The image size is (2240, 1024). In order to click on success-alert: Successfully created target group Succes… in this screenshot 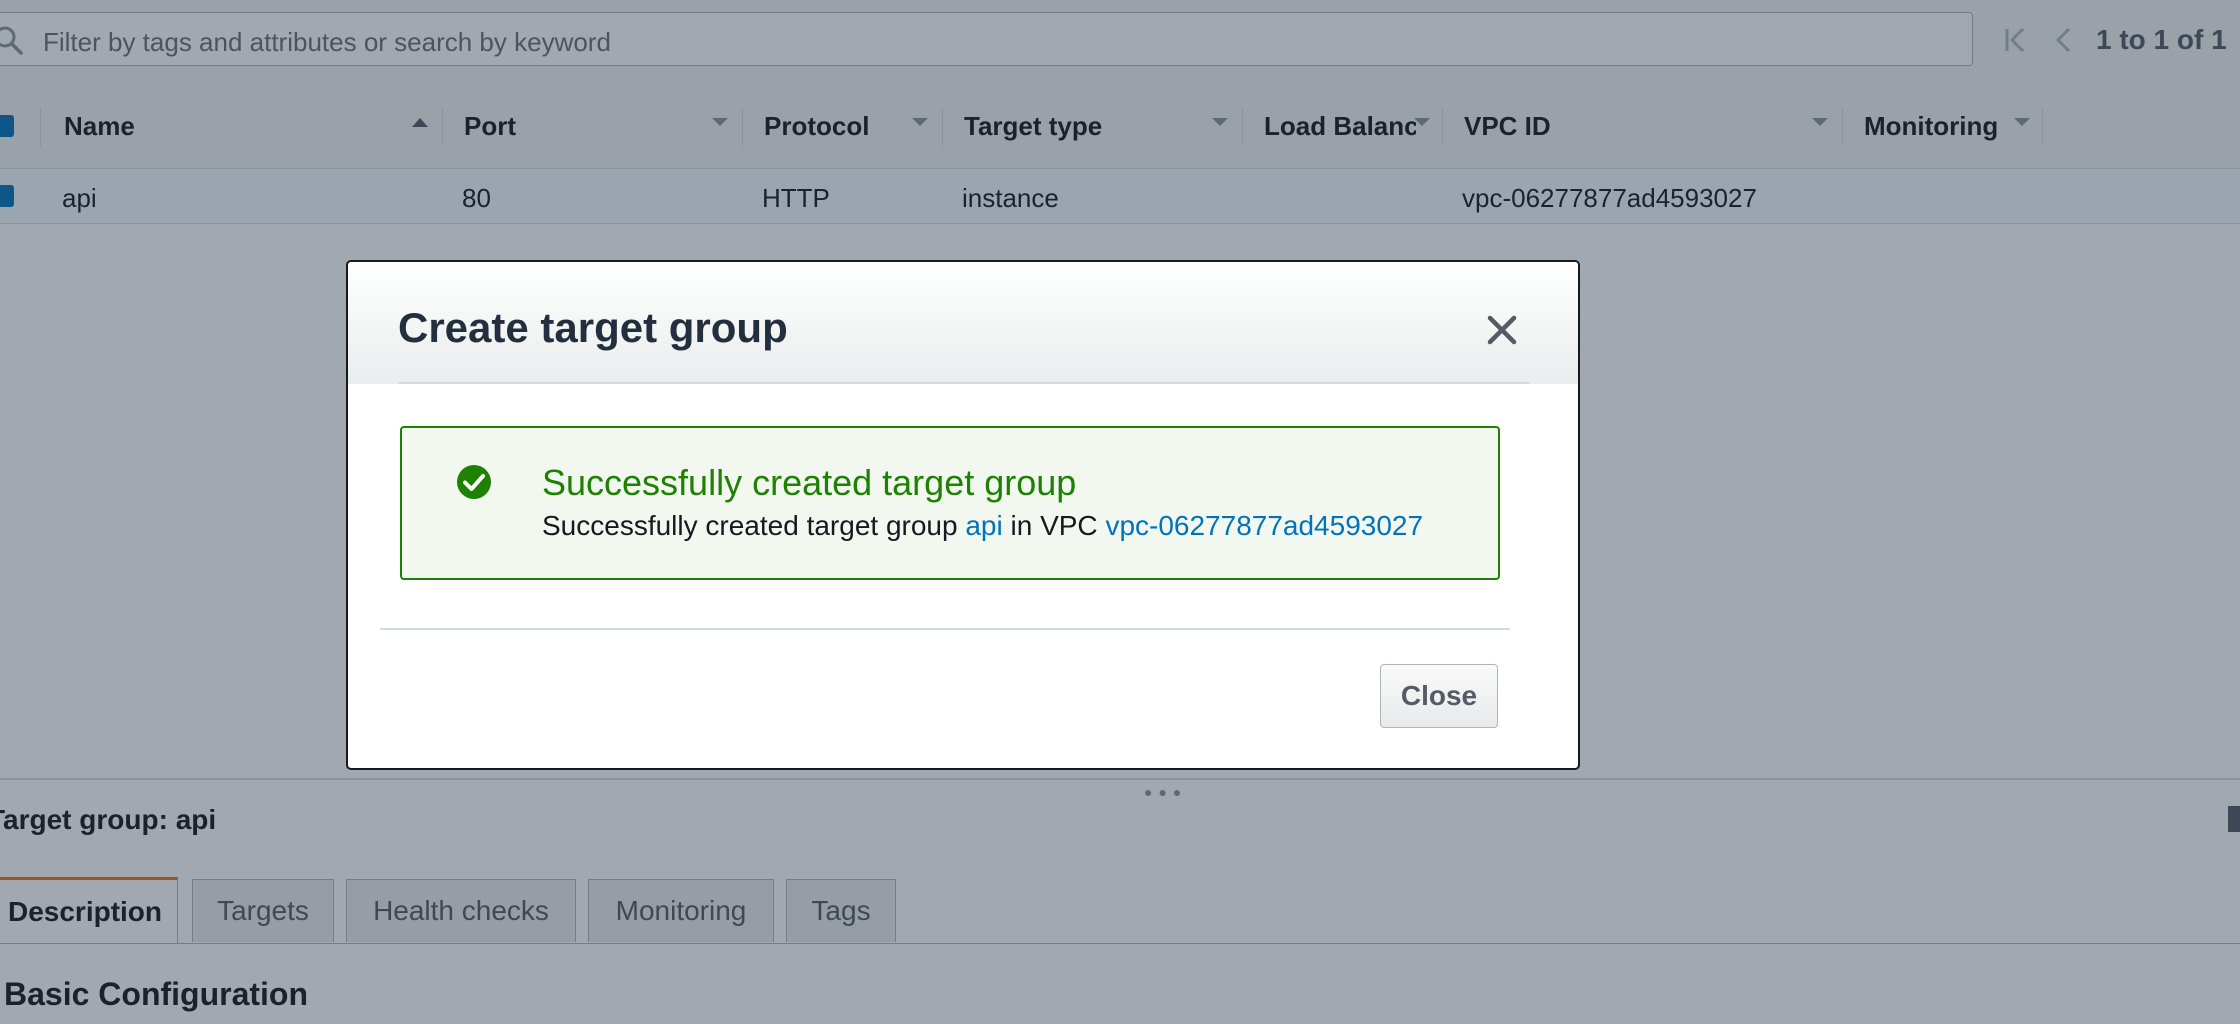, I will do `click(950, 503)`.